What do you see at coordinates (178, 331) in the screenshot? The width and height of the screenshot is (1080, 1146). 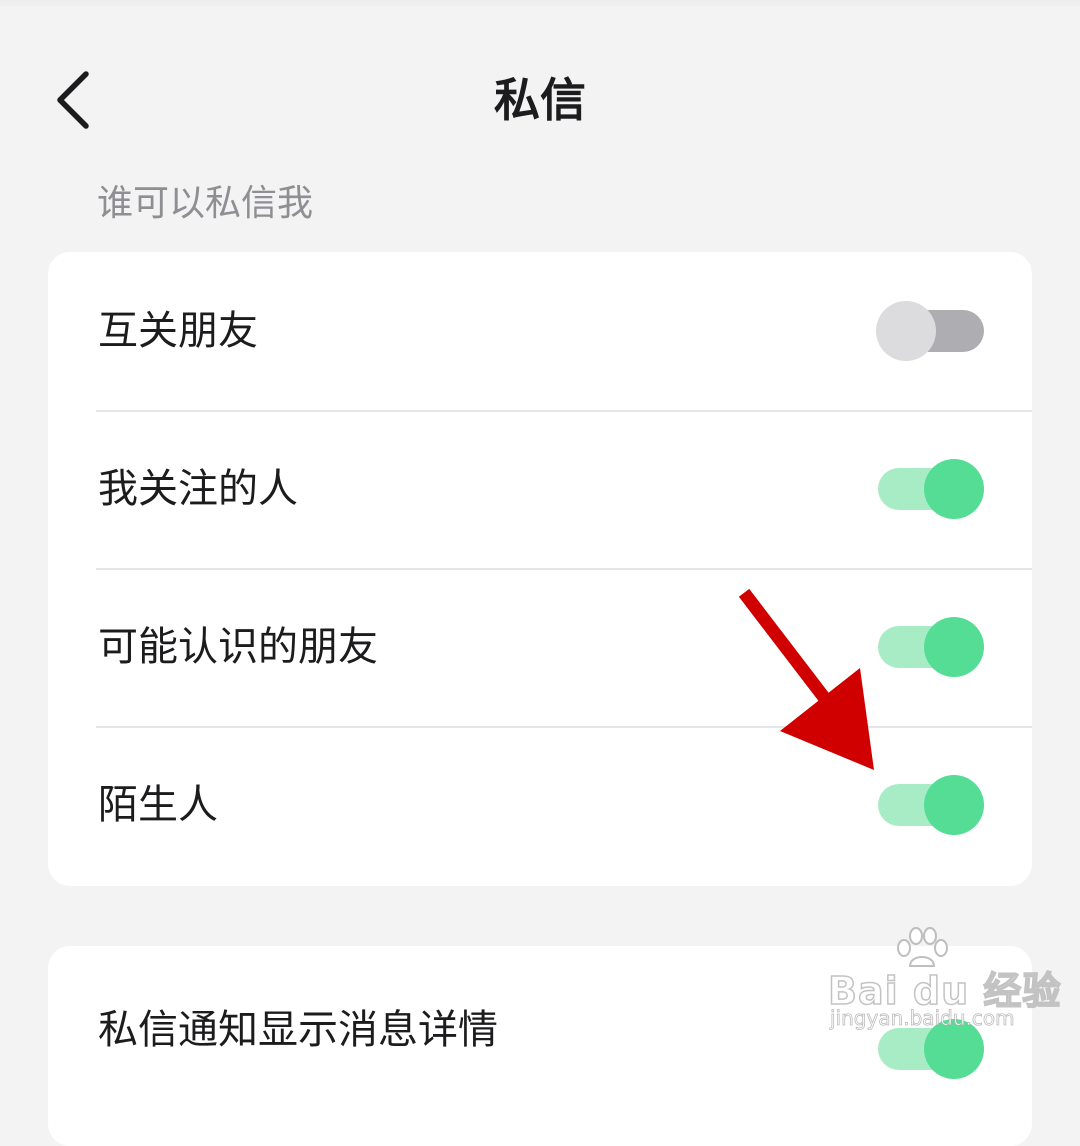 I see `option-label: 互关朋友` at bounding box center [178, 331].